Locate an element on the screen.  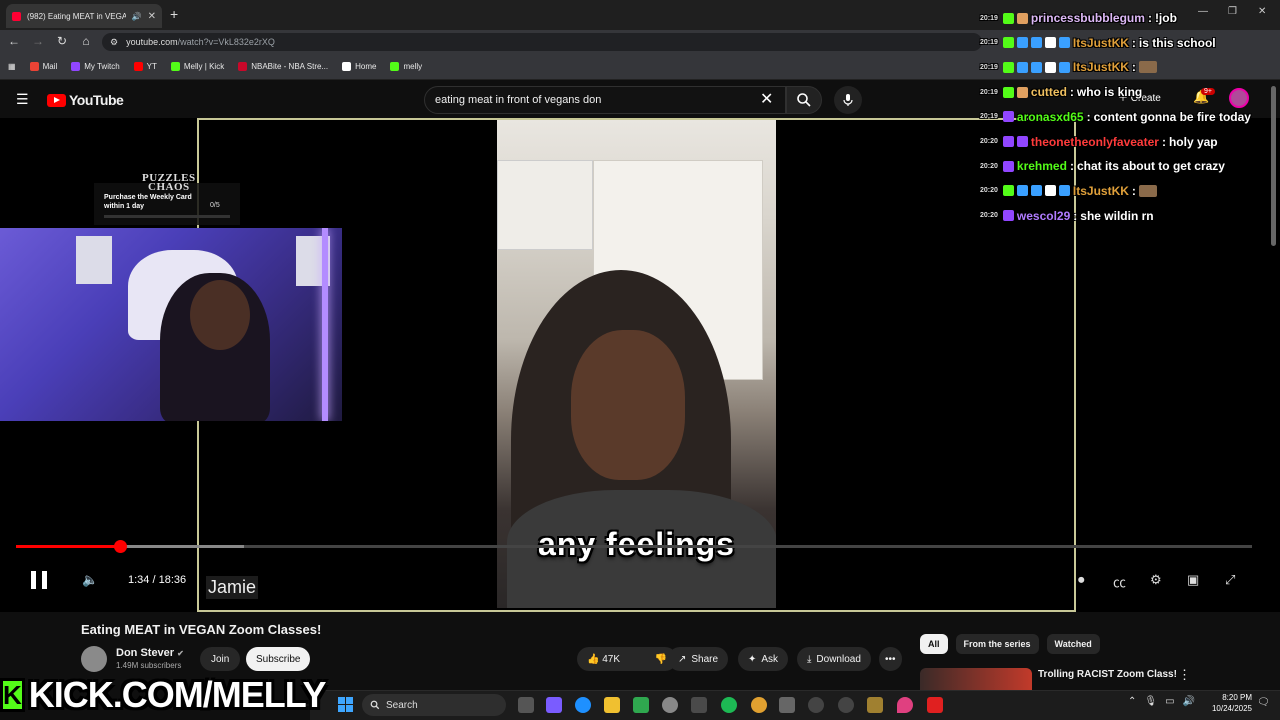
search-button is located at coordinates (804, 100).